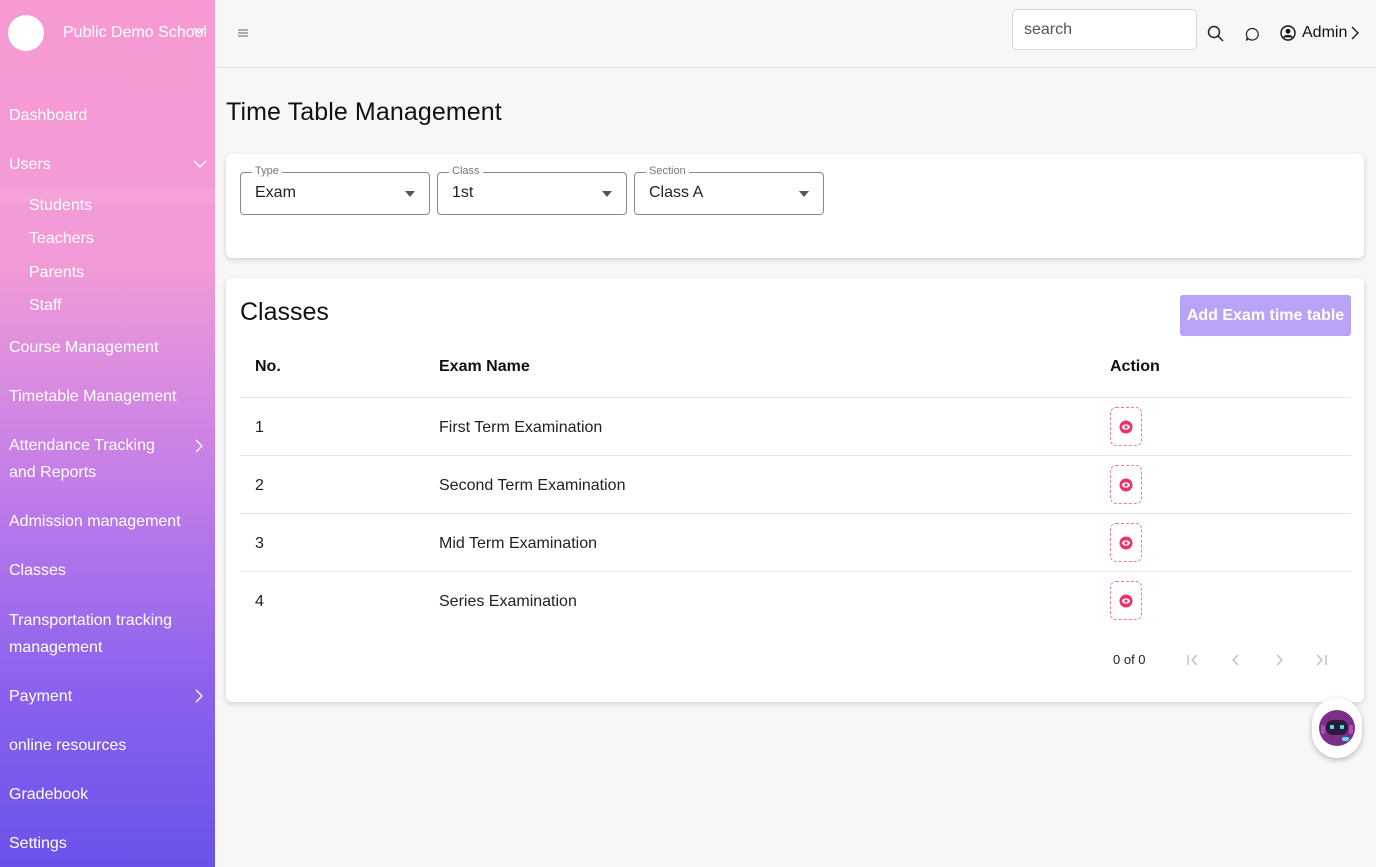 This screenshot has height=867, width=1376. What do you see at coordinates (1104, 29) in the screenshot?
I see `search-input` at bounding box center [1104, 29].